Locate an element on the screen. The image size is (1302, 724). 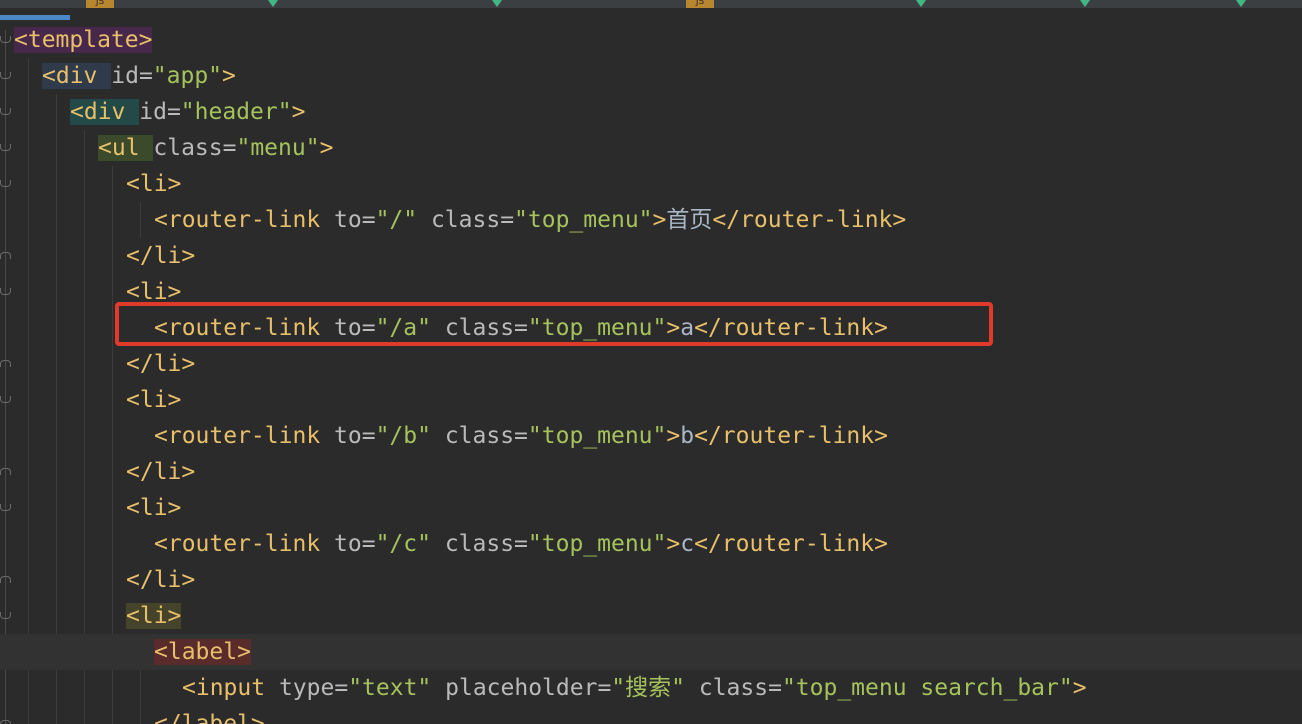
code-line-content: <div id="app"> is located at coordinates (139, 76).